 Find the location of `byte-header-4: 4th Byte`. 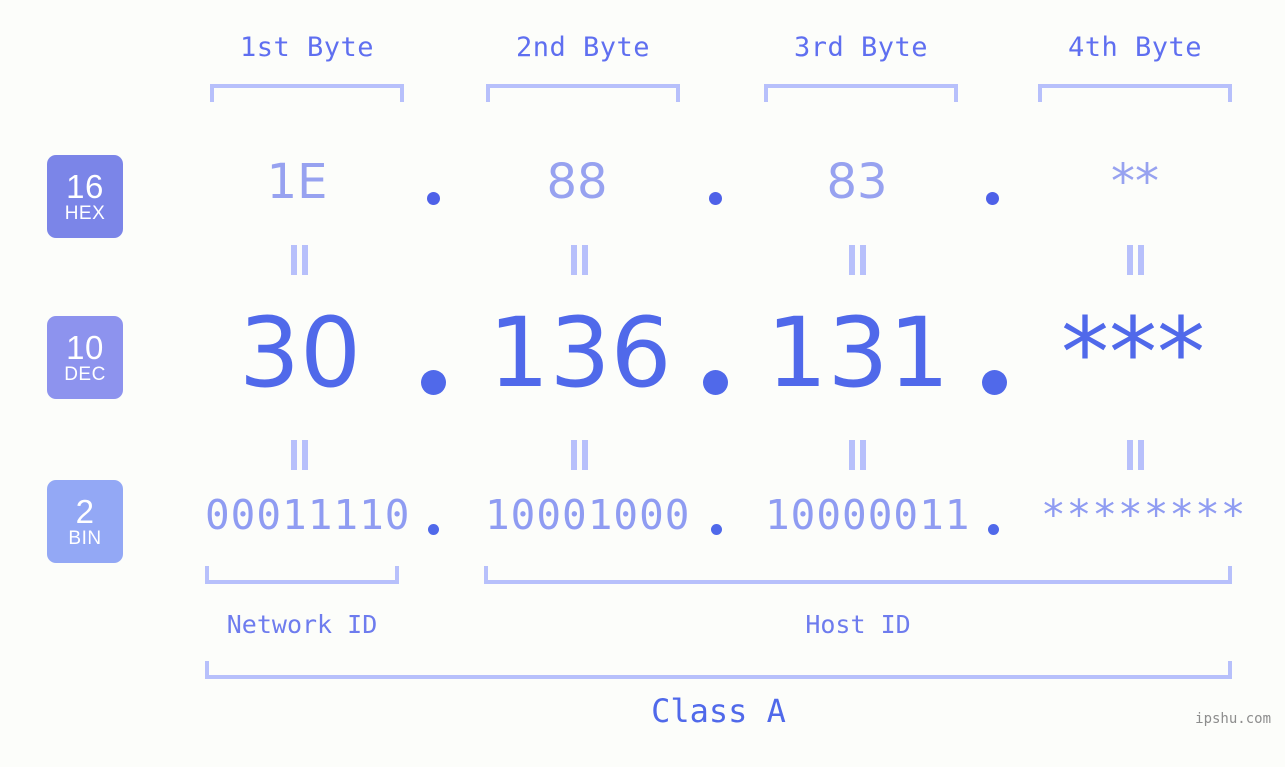

byte-header-4: 4th Byte is located at coordinates (1135, 47).